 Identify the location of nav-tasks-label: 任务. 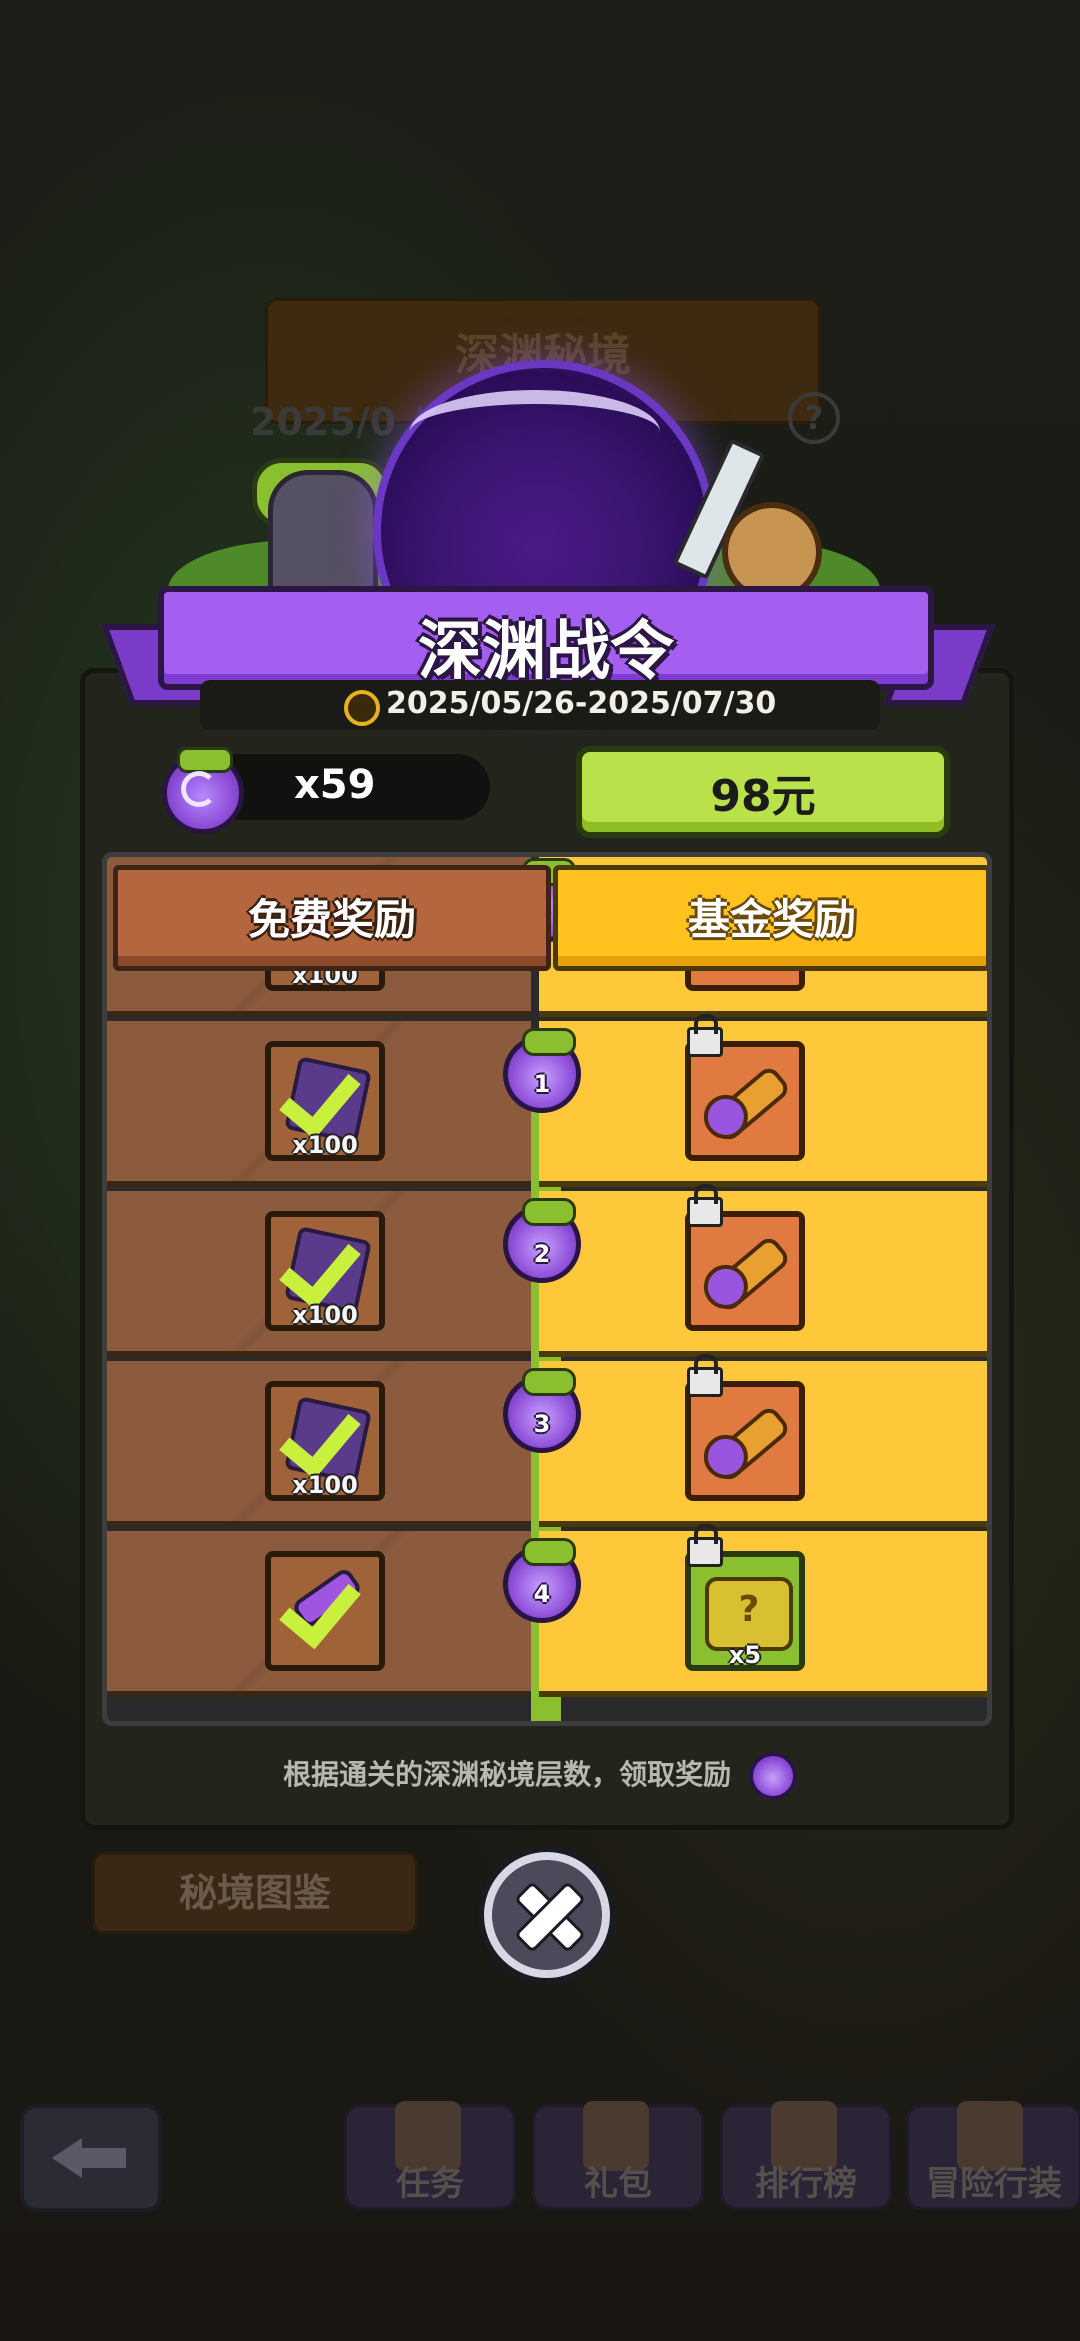
(430, 2184).